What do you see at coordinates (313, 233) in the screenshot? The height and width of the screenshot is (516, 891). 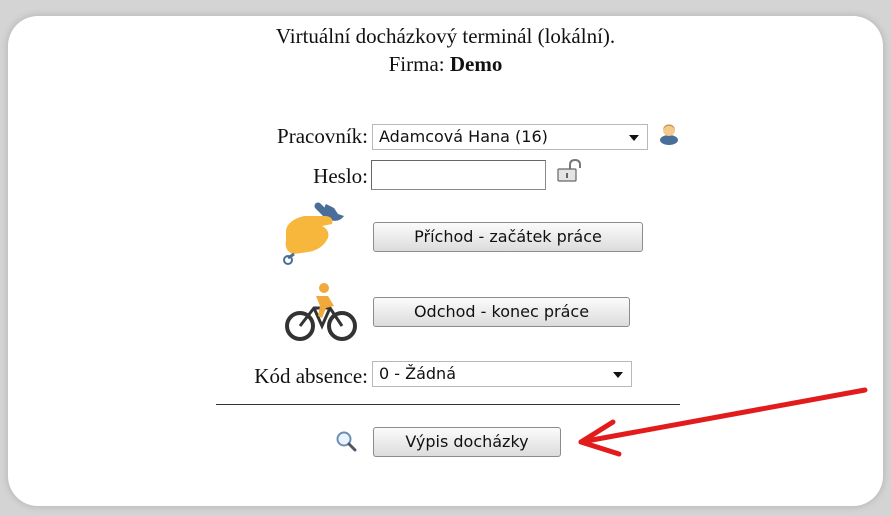 I see `hand-wrench-icon` at bounding box center [313, 233].